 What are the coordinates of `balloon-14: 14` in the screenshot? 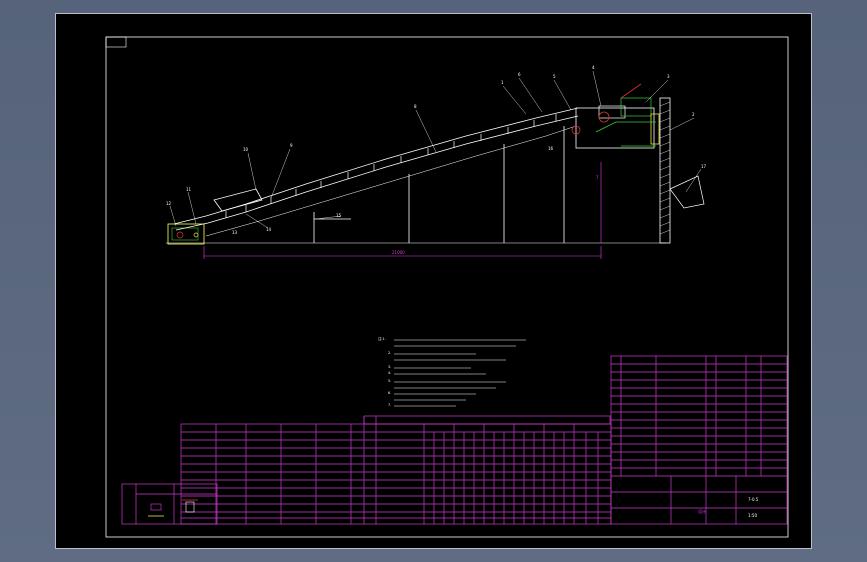 It's located at (269, 229).